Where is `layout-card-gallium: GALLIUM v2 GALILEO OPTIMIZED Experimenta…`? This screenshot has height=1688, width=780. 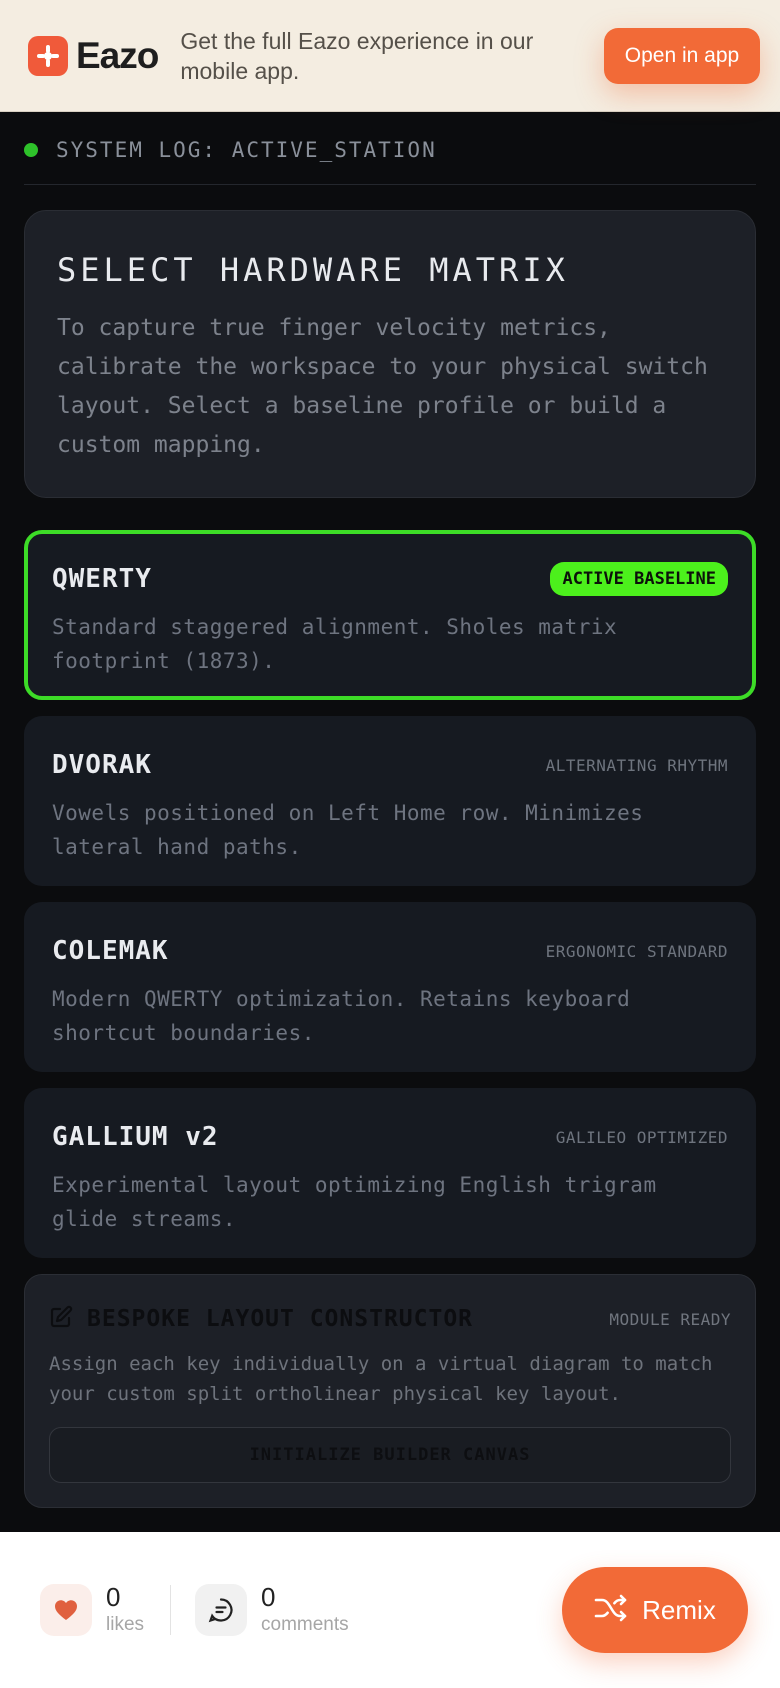
layout-card-gallium: GALLIUM v2 GALILEO OPTIMIZED Experimenta… is located at coordinates (390, 1173).